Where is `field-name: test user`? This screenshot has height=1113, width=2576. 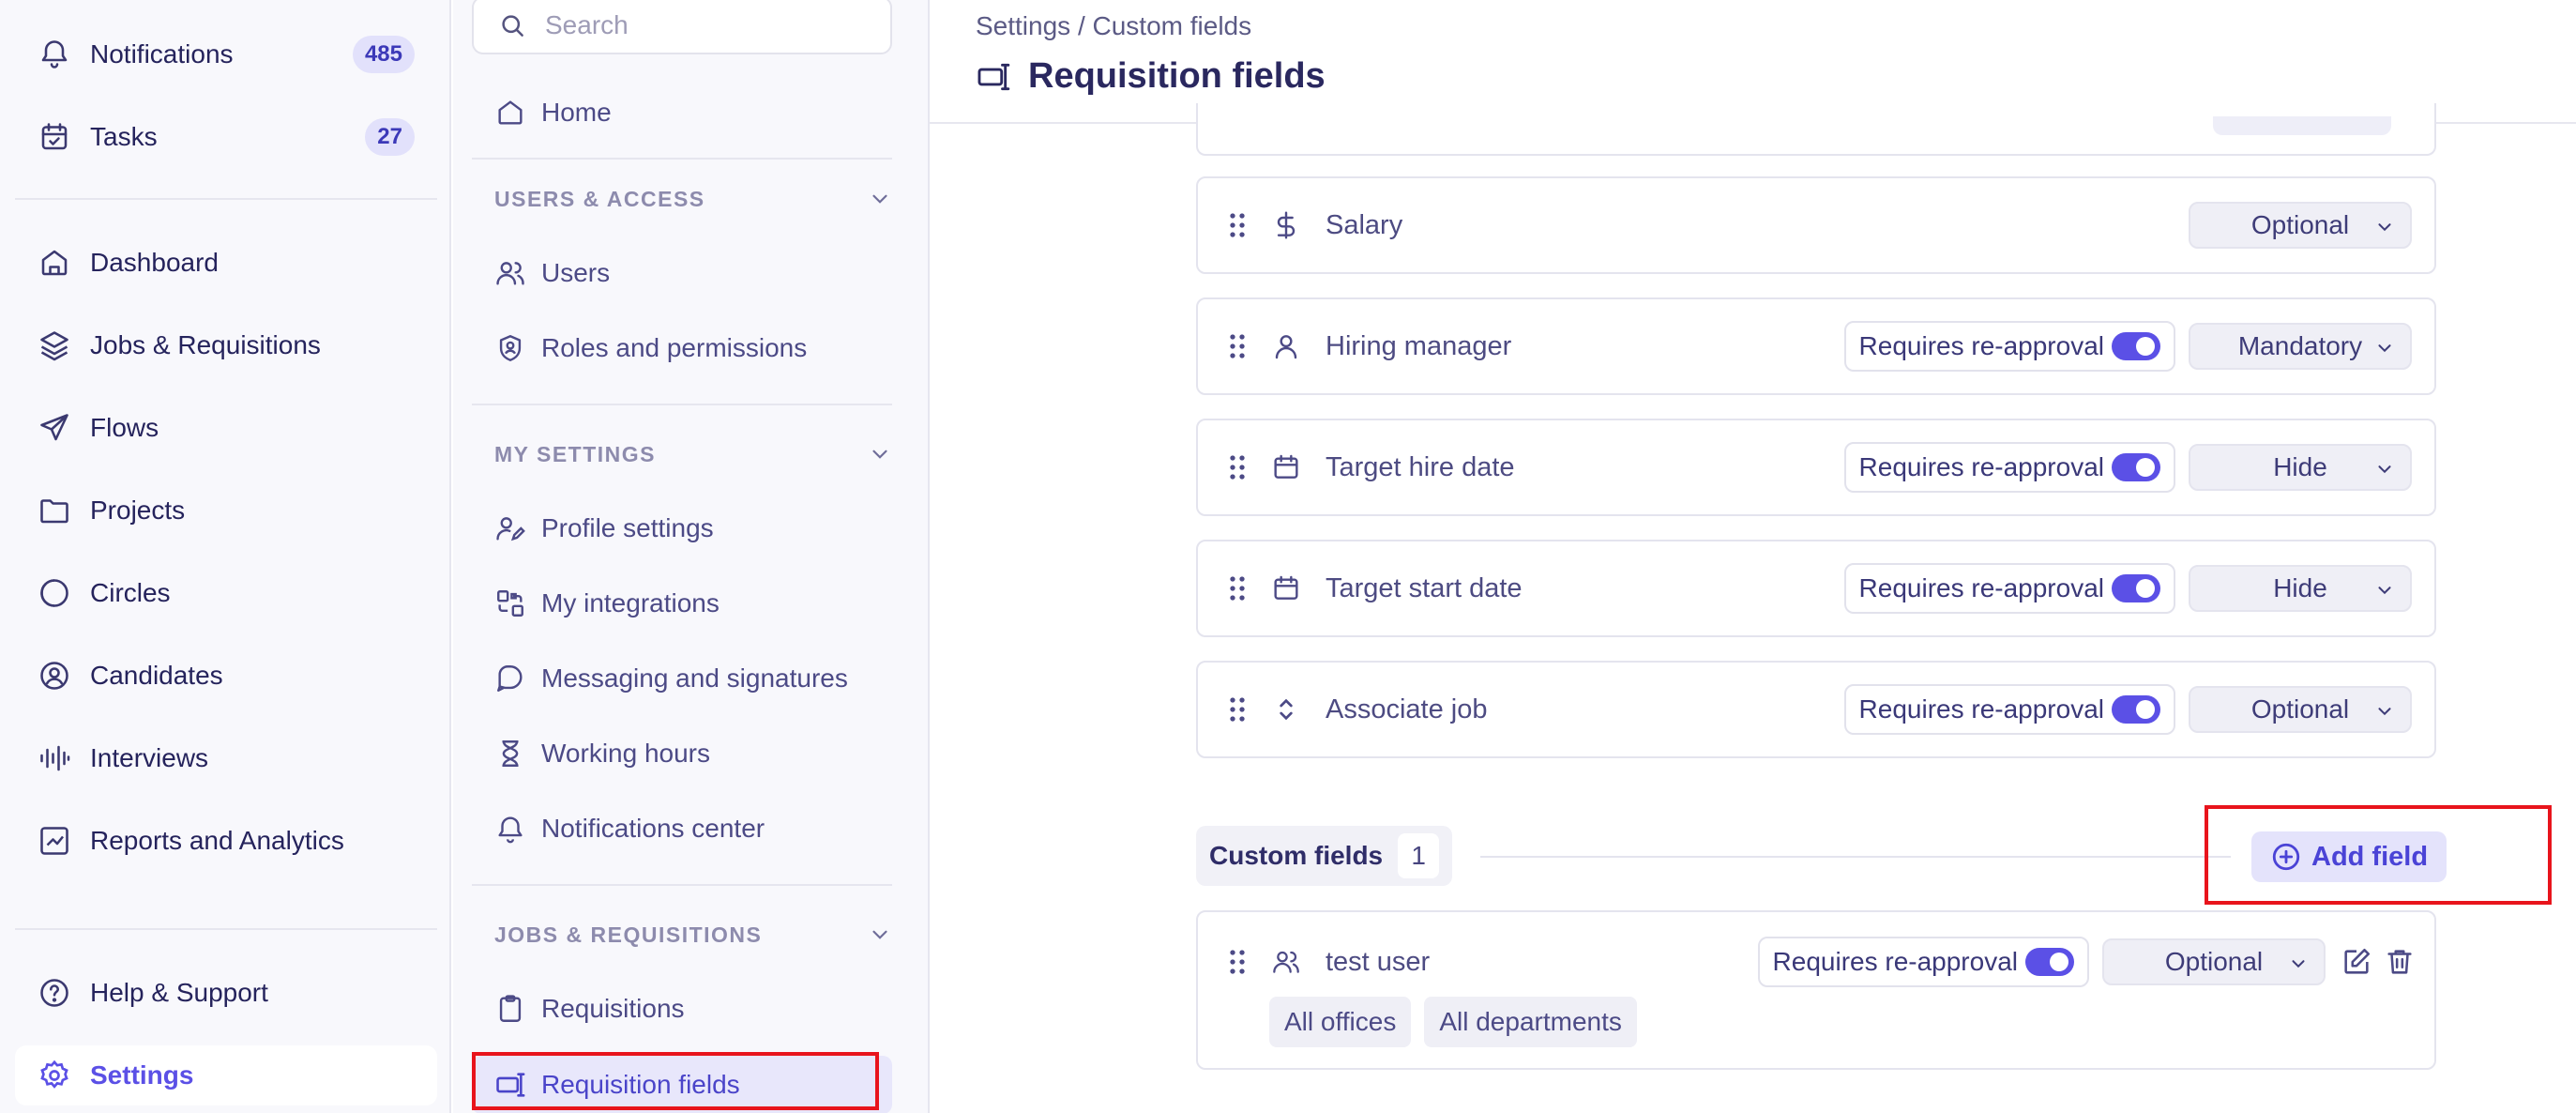 field-name: test user is located at coordinates (1378, 961).